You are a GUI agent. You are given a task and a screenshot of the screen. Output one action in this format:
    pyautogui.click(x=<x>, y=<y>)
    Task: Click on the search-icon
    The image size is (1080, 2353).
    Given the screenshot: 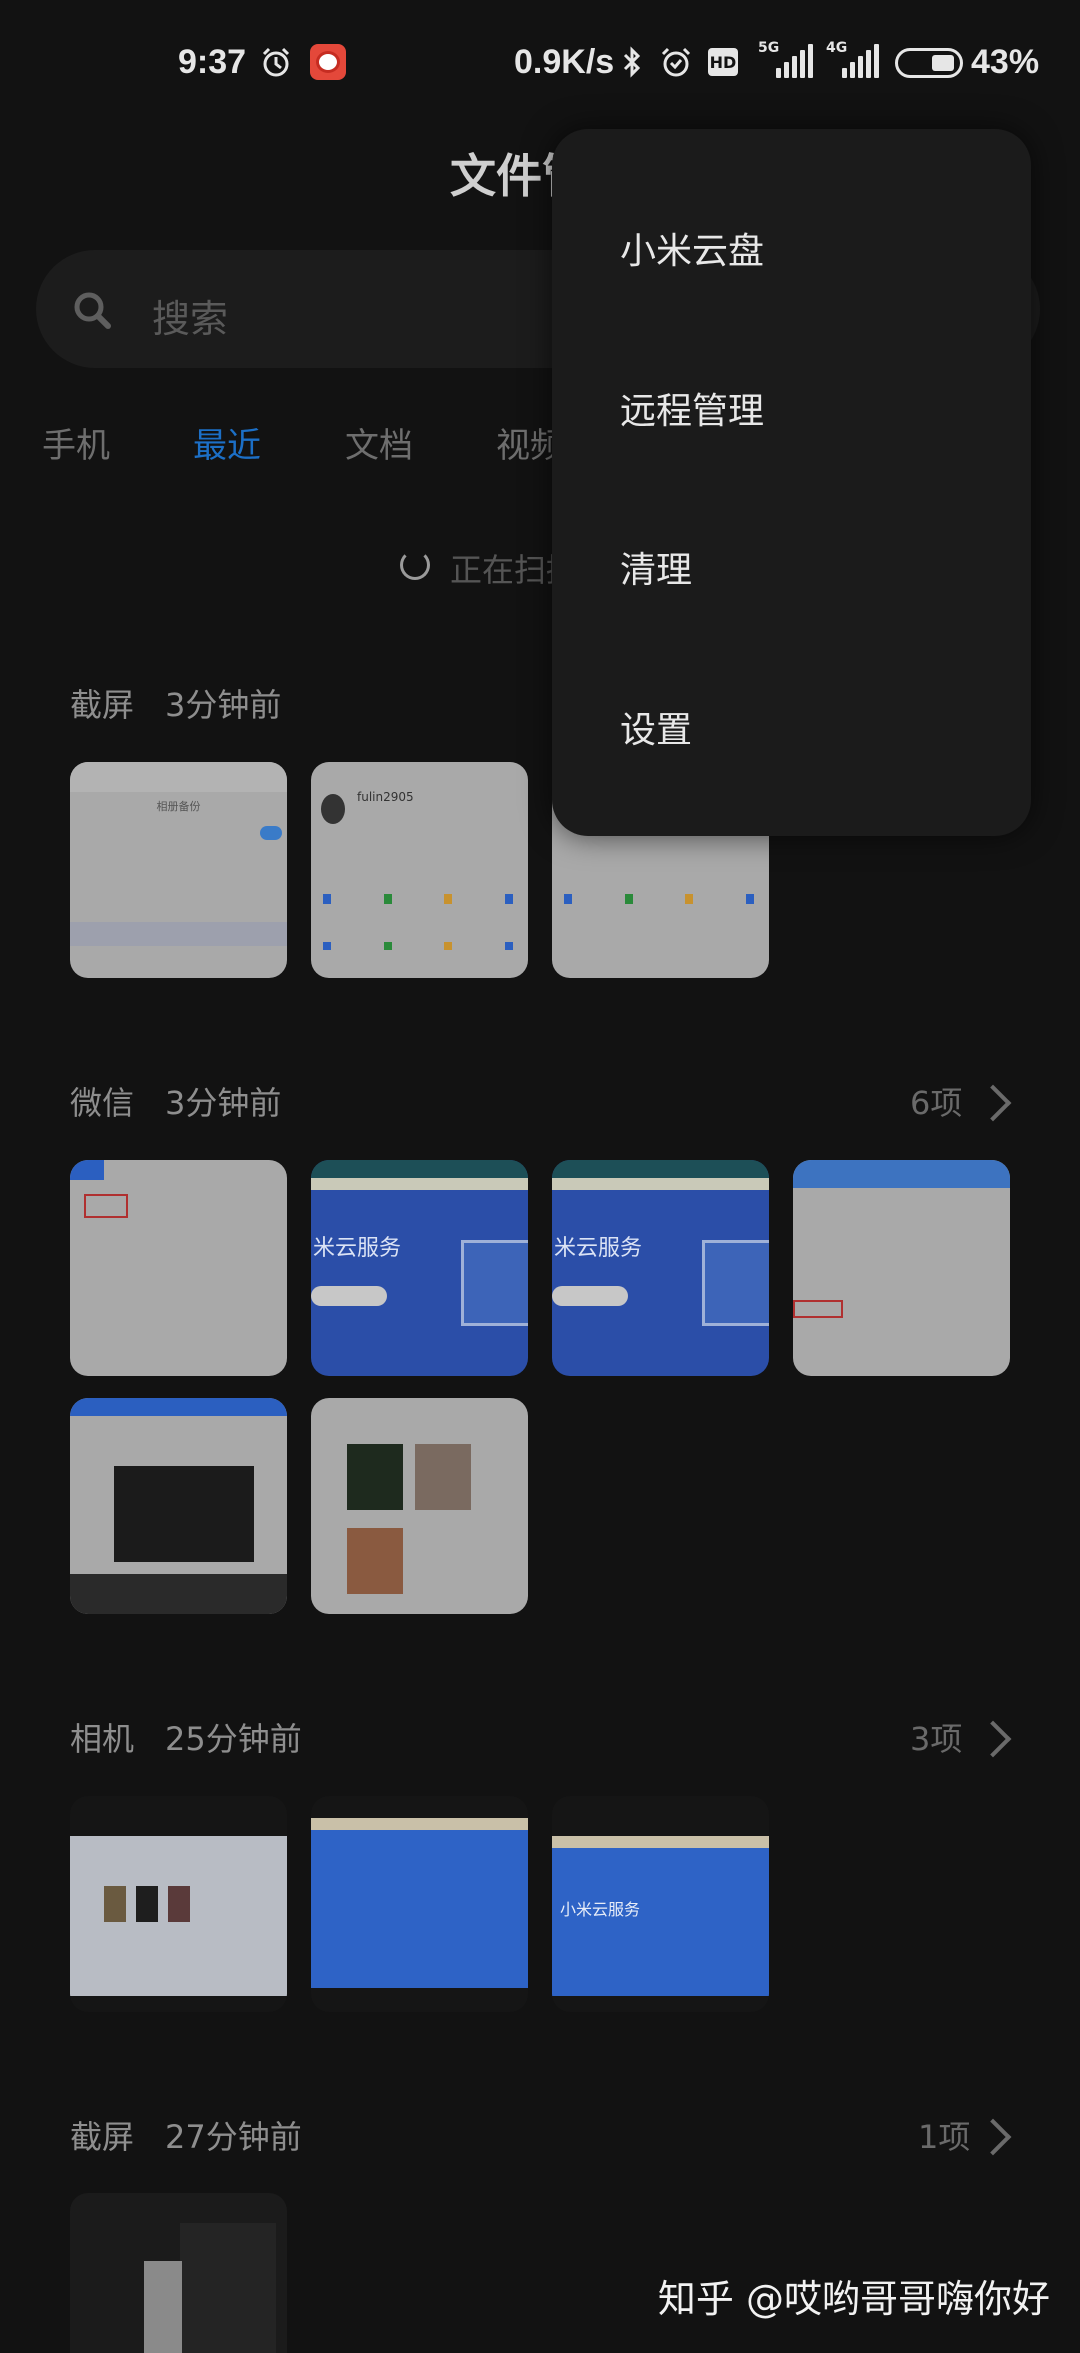 What is the action you would take?
    pyautogui.click(x=92, y=310)
    